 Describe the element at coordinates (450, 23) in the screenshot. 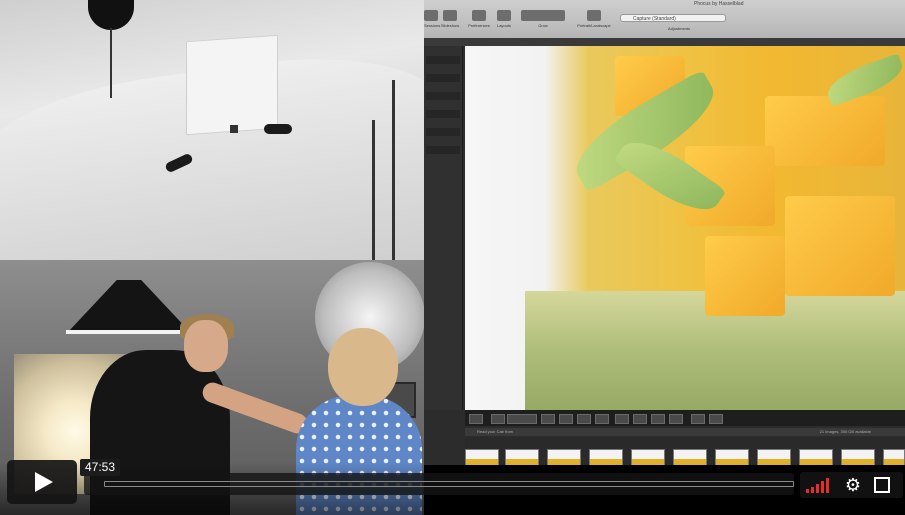

I see `toolbar-slideshow: Slideshow` at that location.